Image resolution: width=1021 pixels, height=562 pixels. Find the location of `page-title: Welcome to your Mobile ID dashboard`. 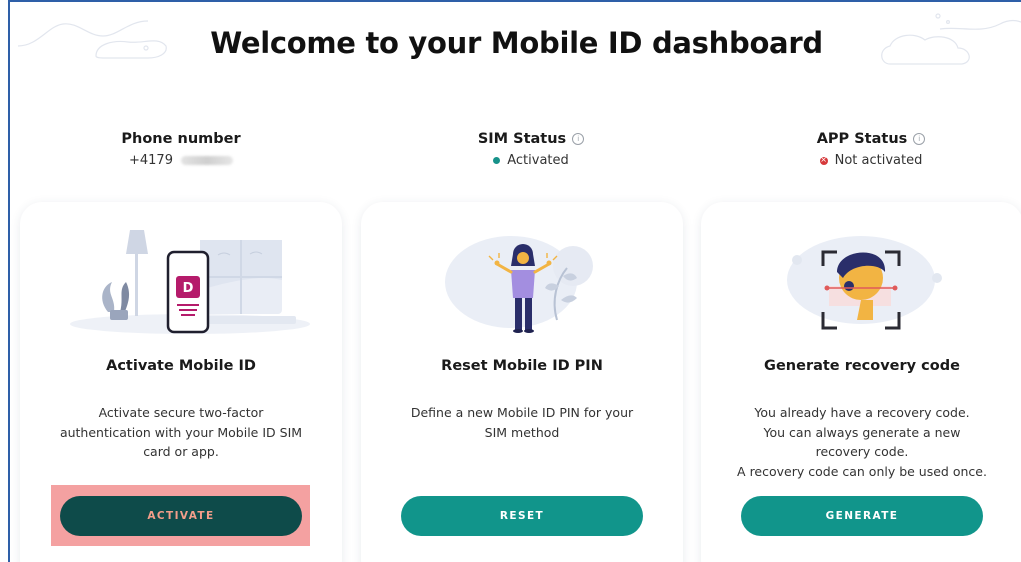

page-title: Welcome to your Mobile ID dashboard is located at coordinates (516, 43).